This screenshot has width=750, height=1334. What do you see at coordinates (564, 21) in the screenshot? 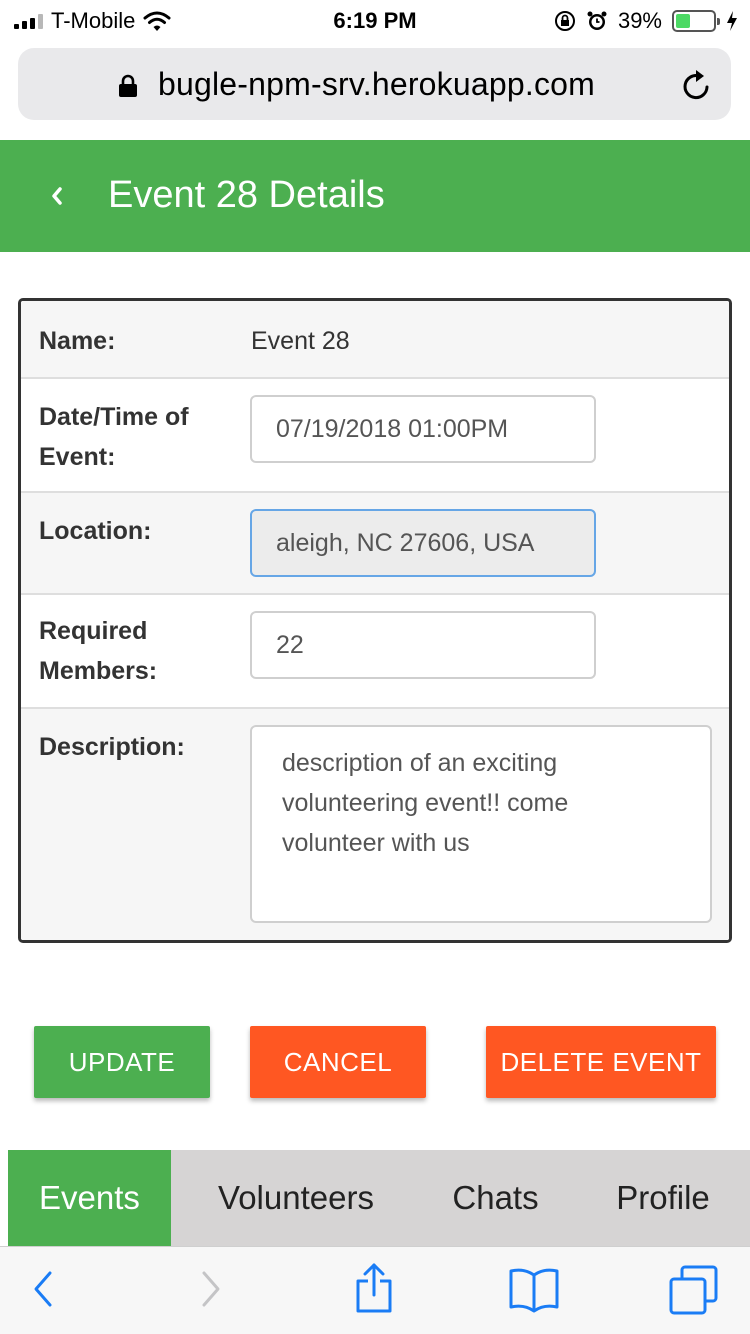
I see `orientation-lock-icon` at bounding box center [564, 21].